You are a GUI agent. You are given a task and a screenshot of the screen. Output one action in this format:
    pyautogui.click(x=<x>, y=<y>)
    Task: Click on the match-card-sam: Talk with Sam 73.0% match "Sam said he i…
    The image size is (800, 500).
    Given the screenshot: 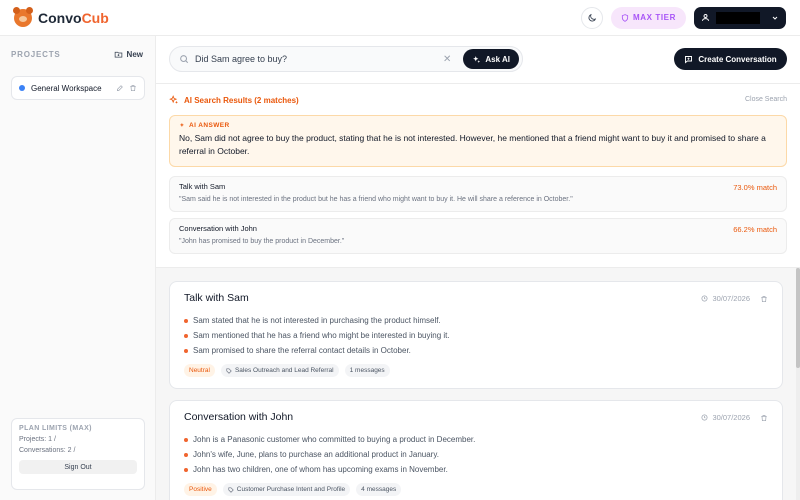 What is the action you would take?
    pyautogui.click(x=478, y=194)
    